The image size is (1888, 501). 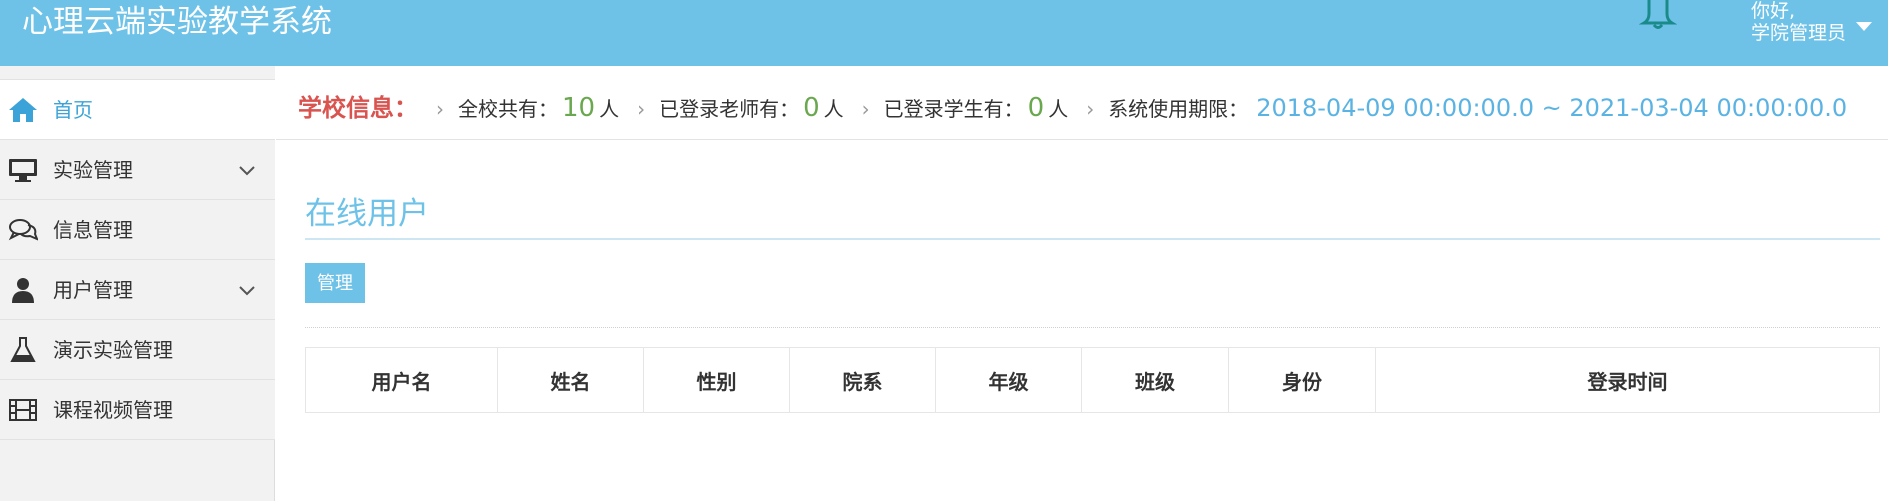 What do you see at coordinates (137, 290) in the screenshot?
I see `sidebar-item-user-management: 用户管理` at bounding box center [137, 290].